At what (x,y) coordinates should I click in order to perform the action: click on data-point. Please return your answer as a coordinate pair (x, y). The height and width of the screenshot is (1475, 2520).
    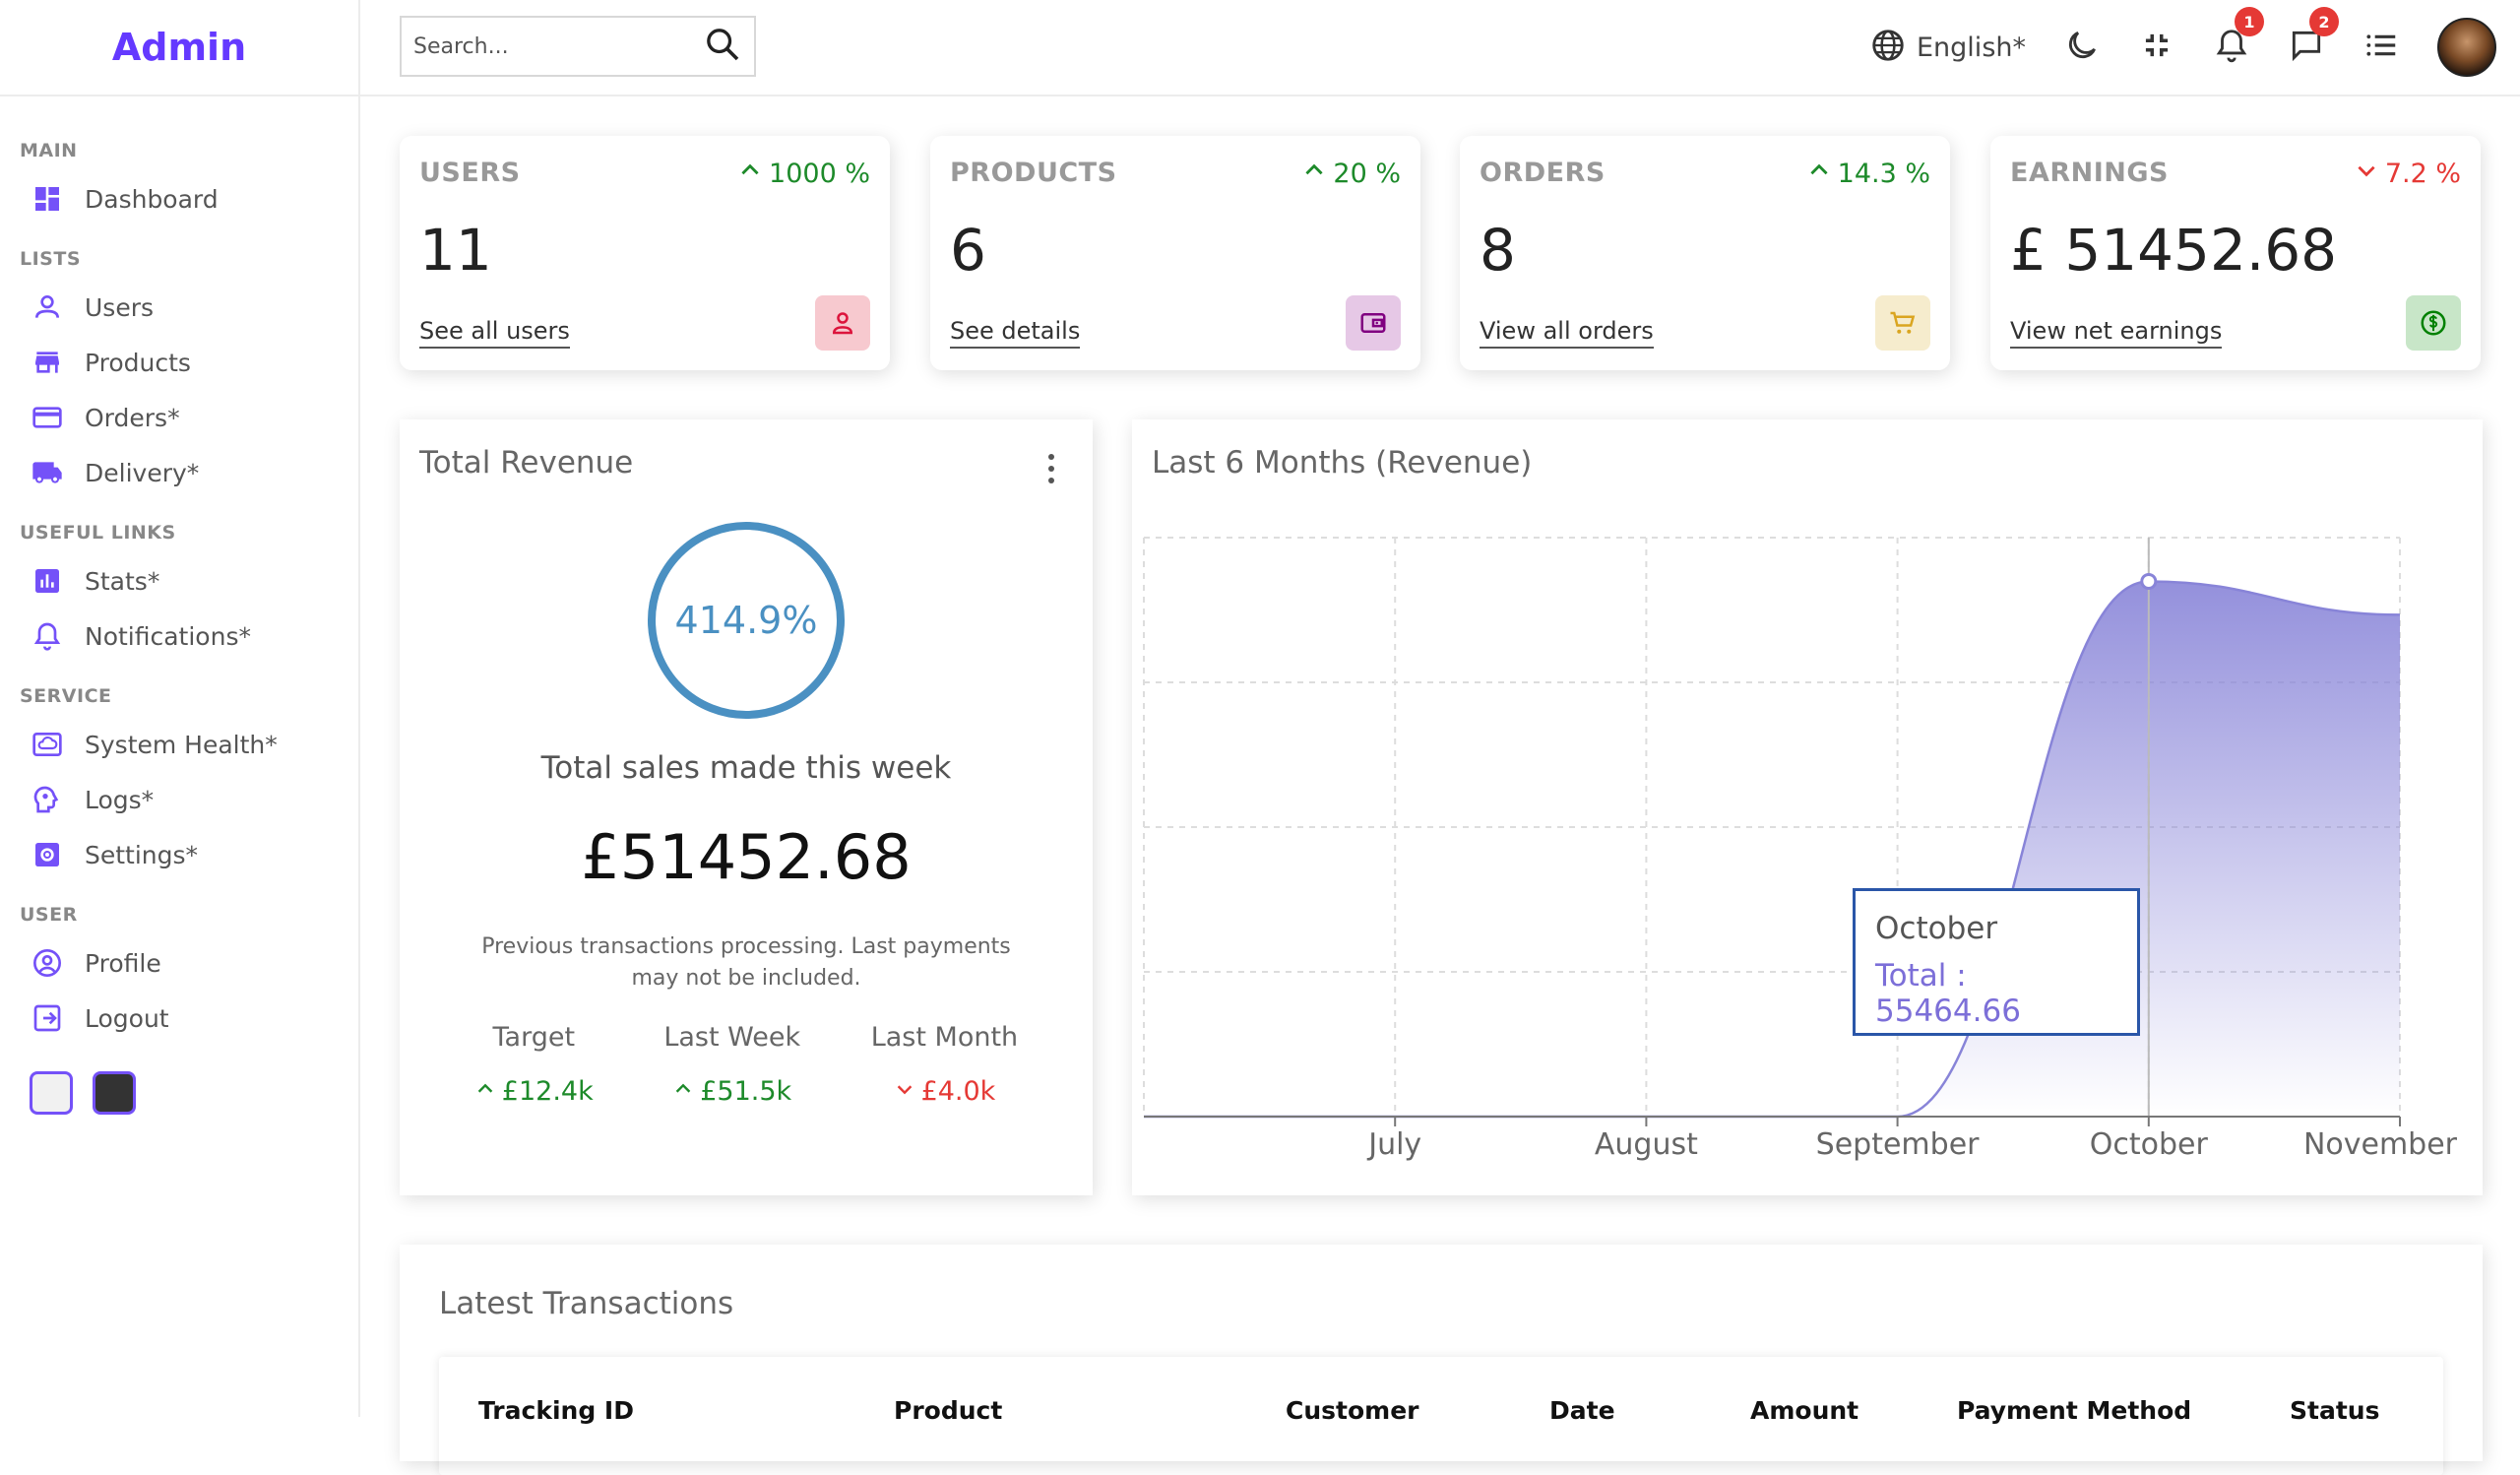
    Looking at the image, I should click on (2149, 581).